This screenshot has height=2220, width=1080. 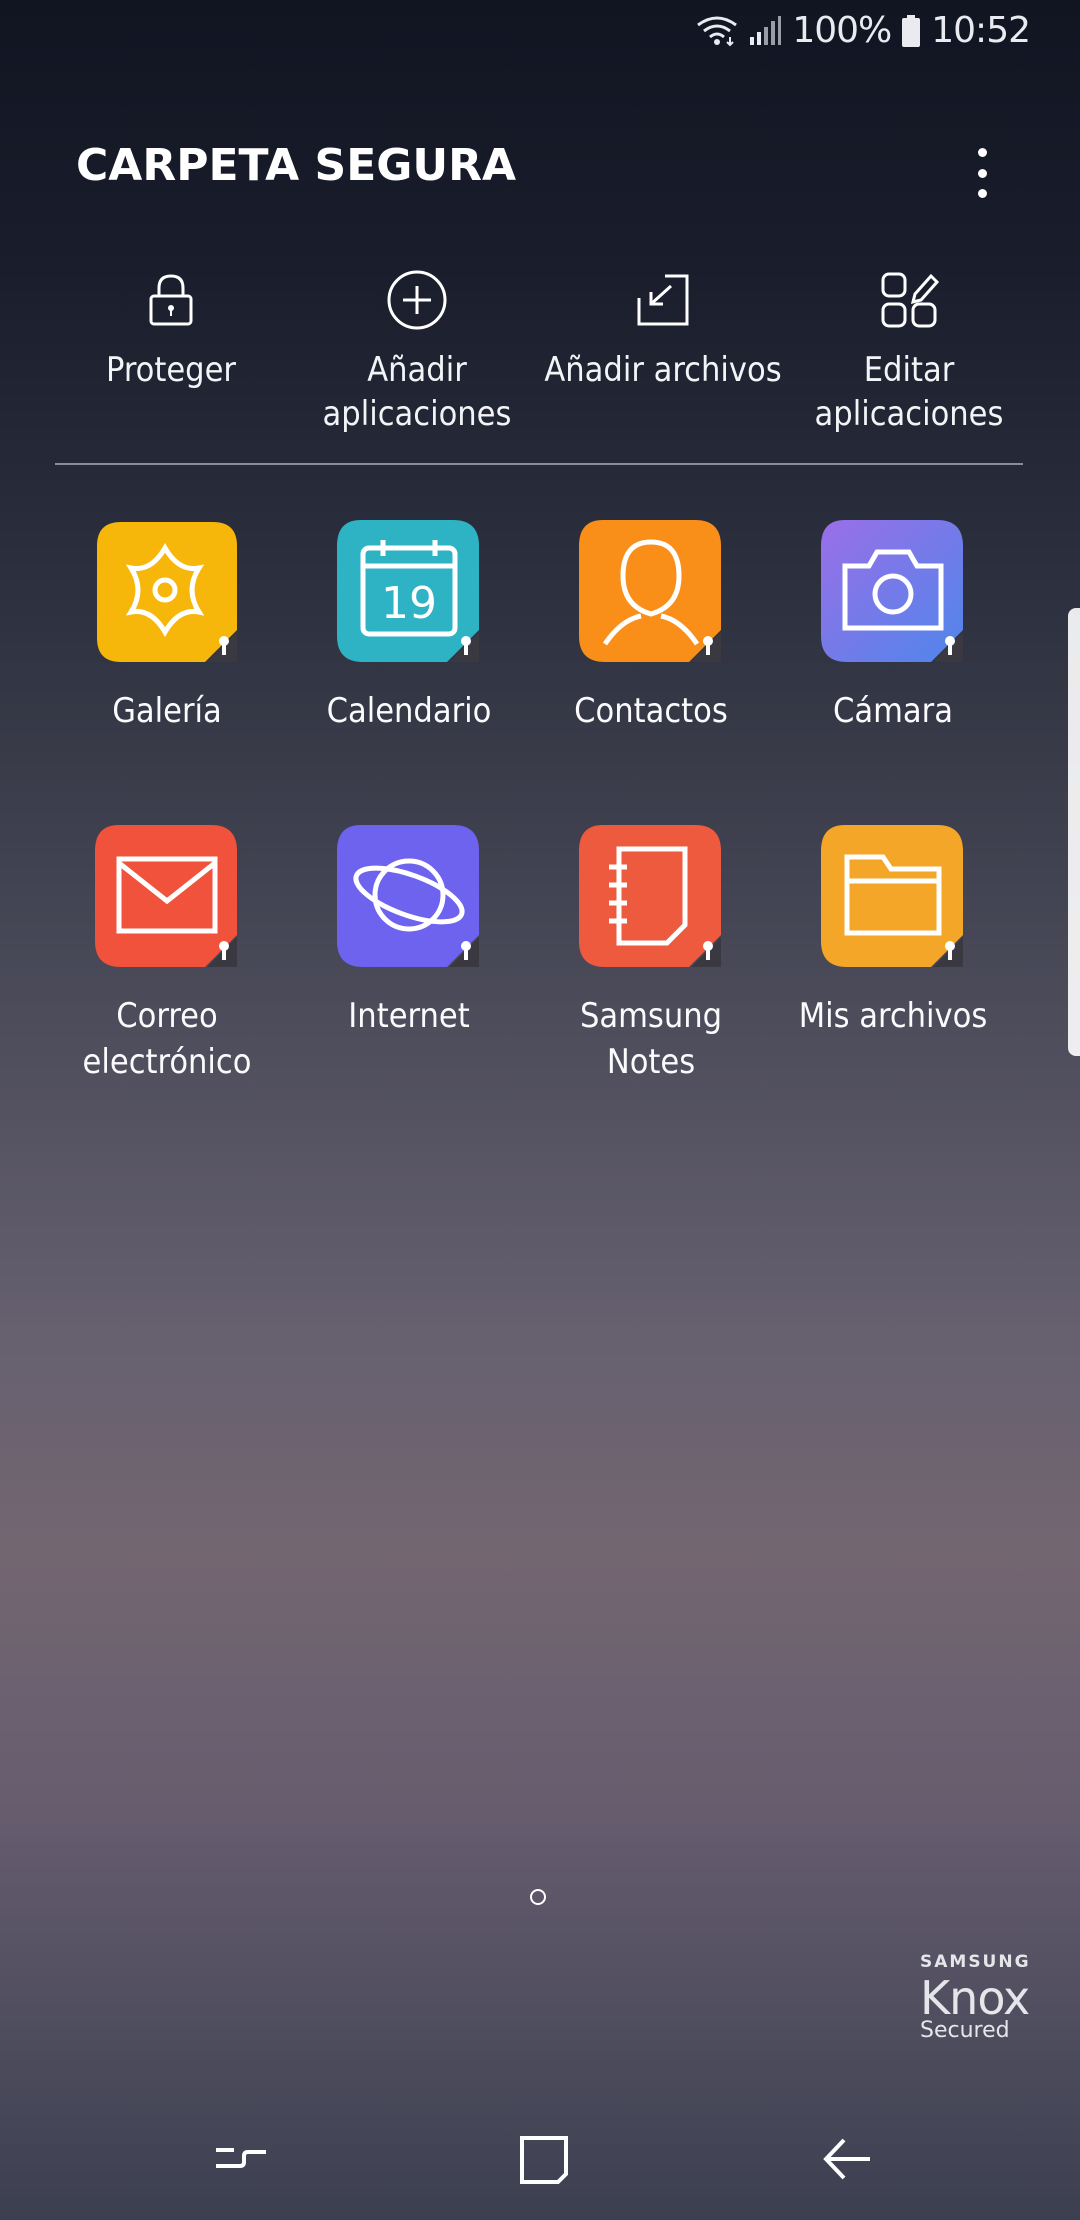 I want to click on edge-panel-handle, so click(x=1074, y=832).